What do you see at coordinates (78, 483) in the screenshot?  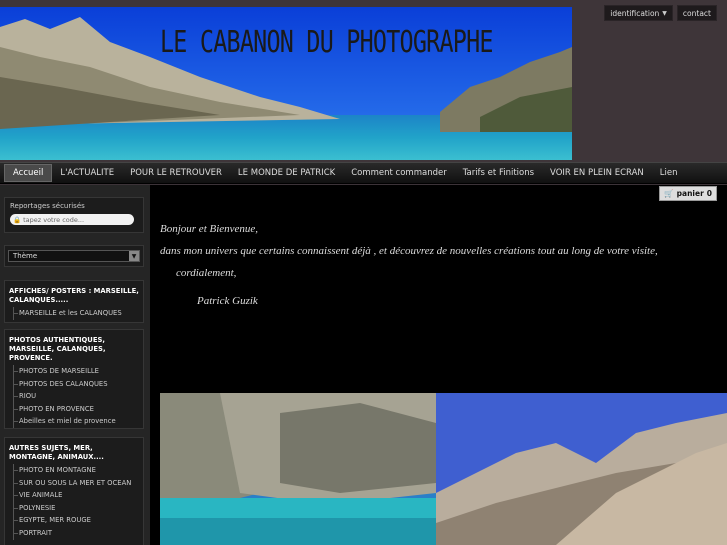 I see `category-link: SUR OU SOUS LA MER ET OCEAN` at bounding box center [78, 483].